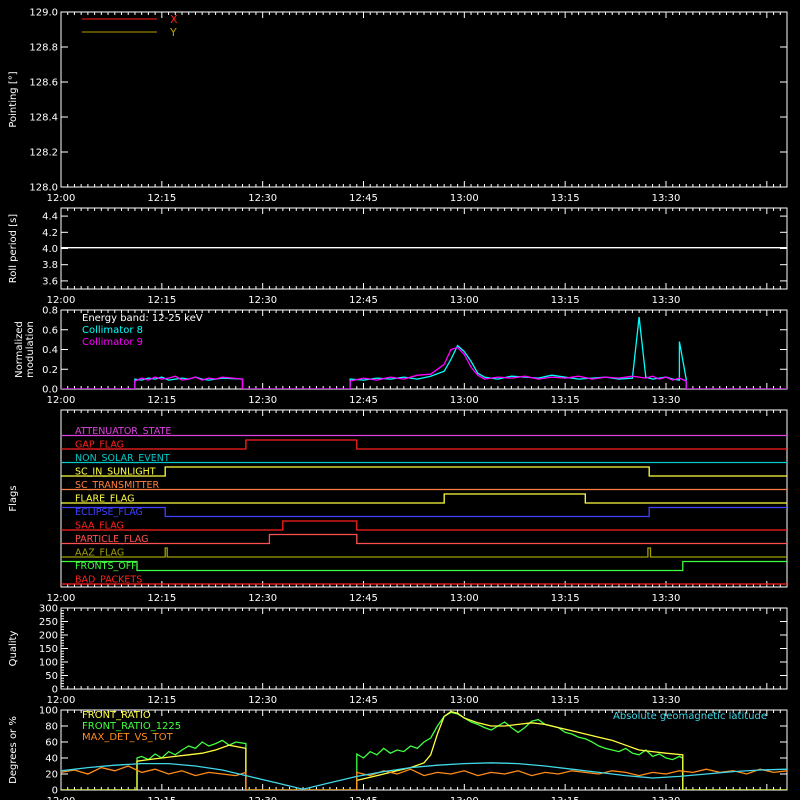 The image size is (800, 800). I want to click on legend-label: Collimator 8, so click(112, 330).